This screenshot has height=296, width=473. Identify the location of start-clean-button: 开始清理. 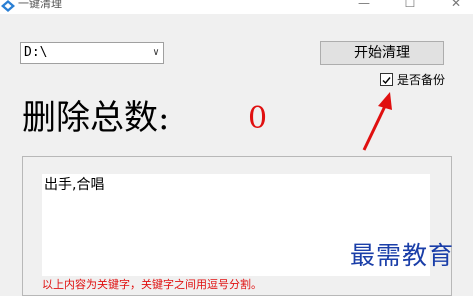
(382, 53).